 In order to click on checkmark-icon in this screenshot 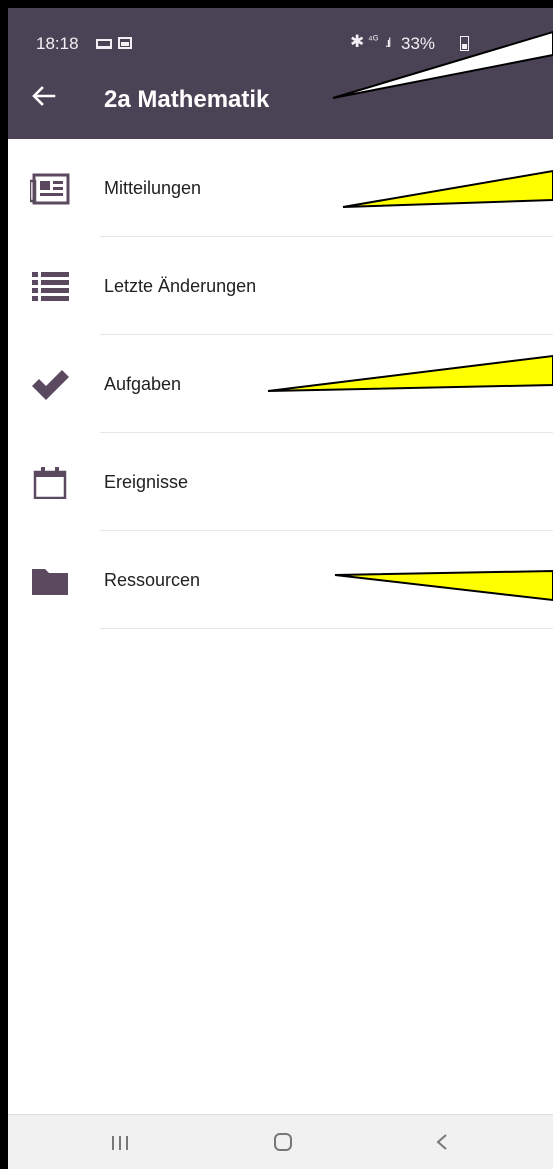, I will do `click(50, 385)`.